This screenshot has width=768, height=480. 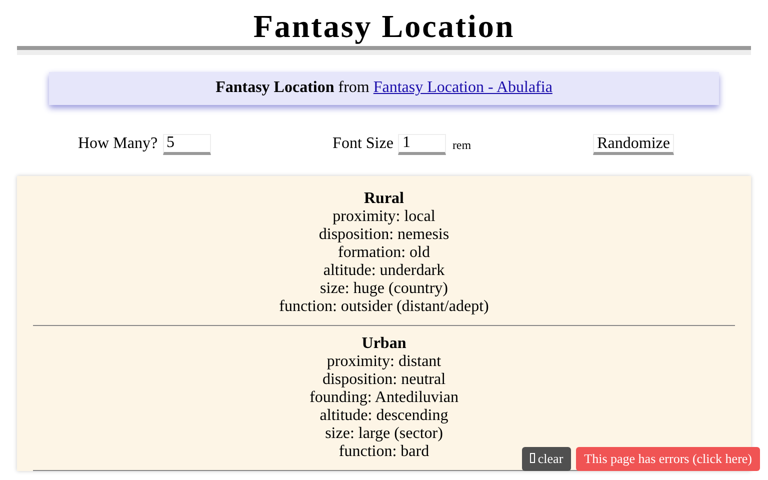 I want to click on how-many-field: 5, so click(x=186, y=144).